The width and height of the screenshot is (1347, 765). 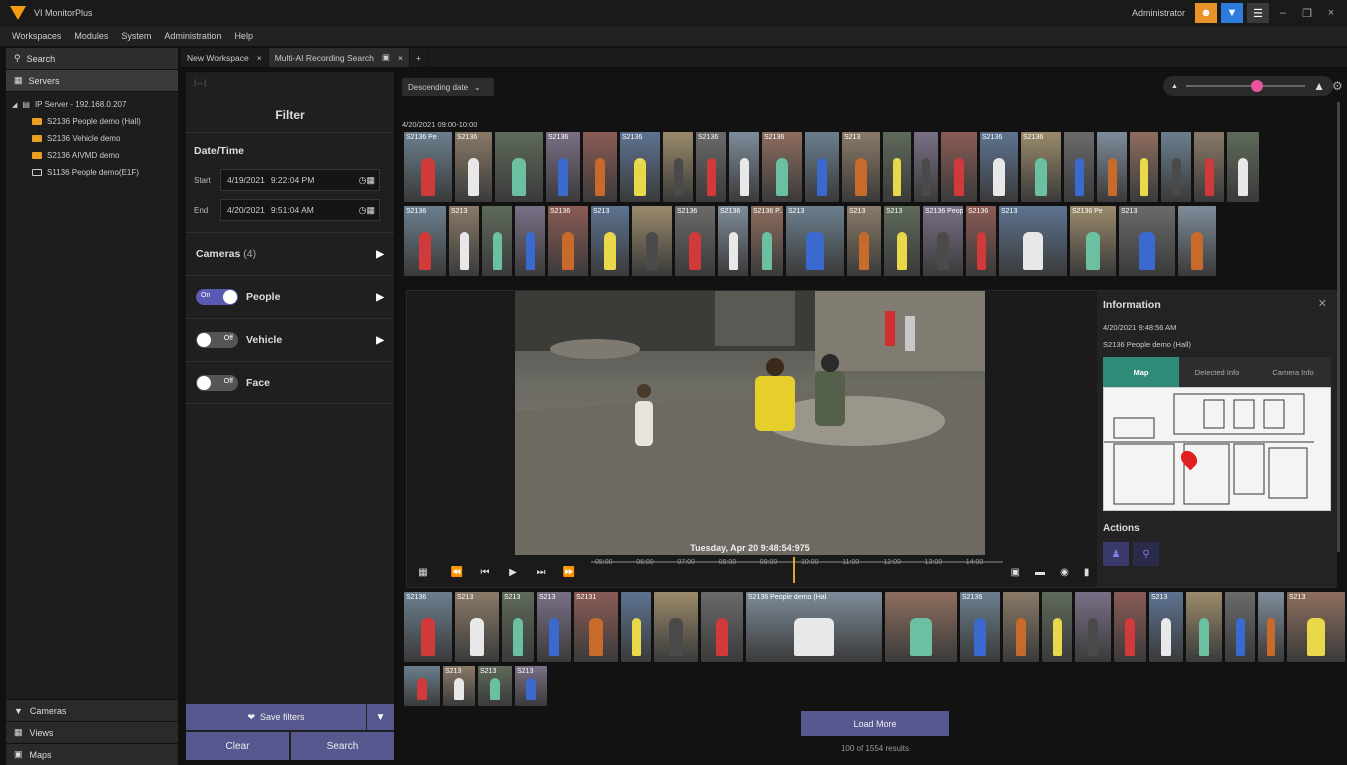 I want to click on tree-server: ◢ ▤ IP Server - 192.168.0.207, so click(x=92, y=104).